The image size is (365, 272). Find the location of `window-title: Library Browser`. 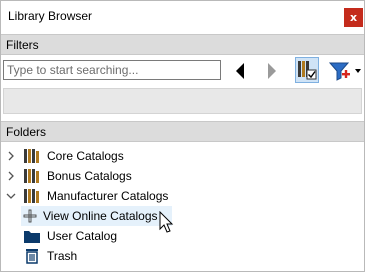

window-title: Library Browser is located at coordinates (50, 16).